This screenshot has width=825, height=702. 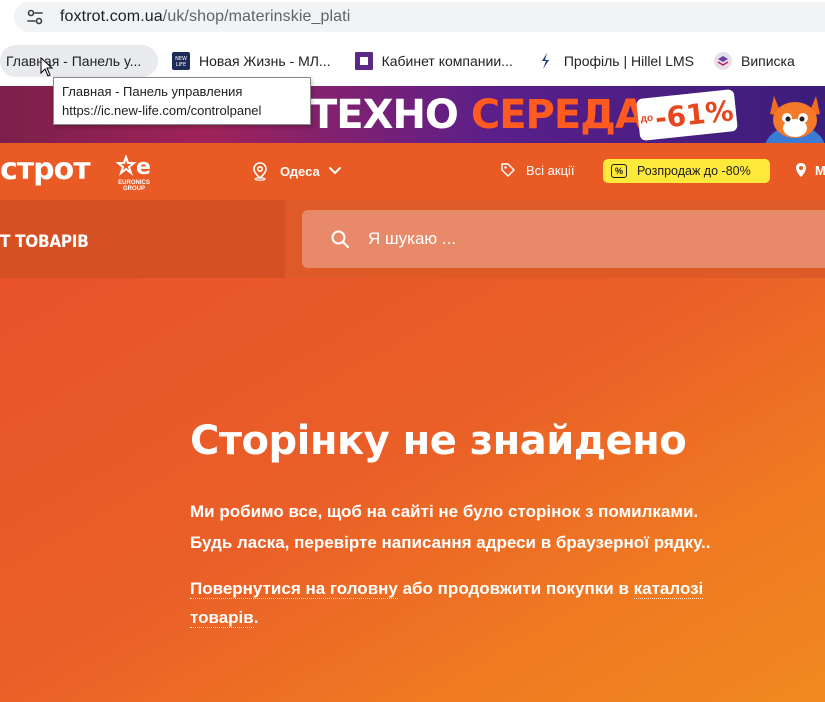 I want to click on euronics-logo: e EURONICS GROUP, so click(x=135, y=172).